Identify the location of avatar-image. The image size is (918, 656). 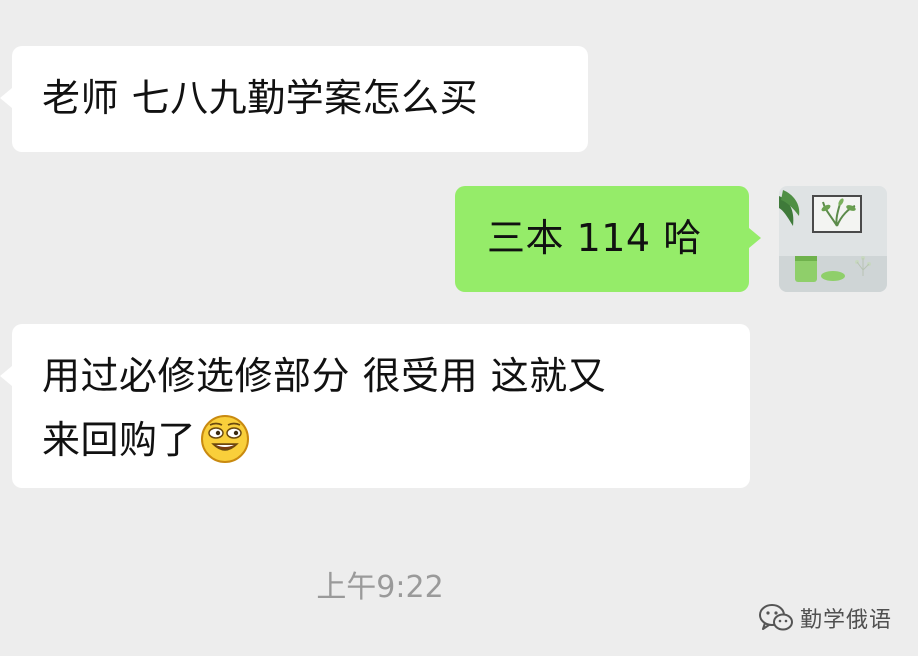
(833, 239).